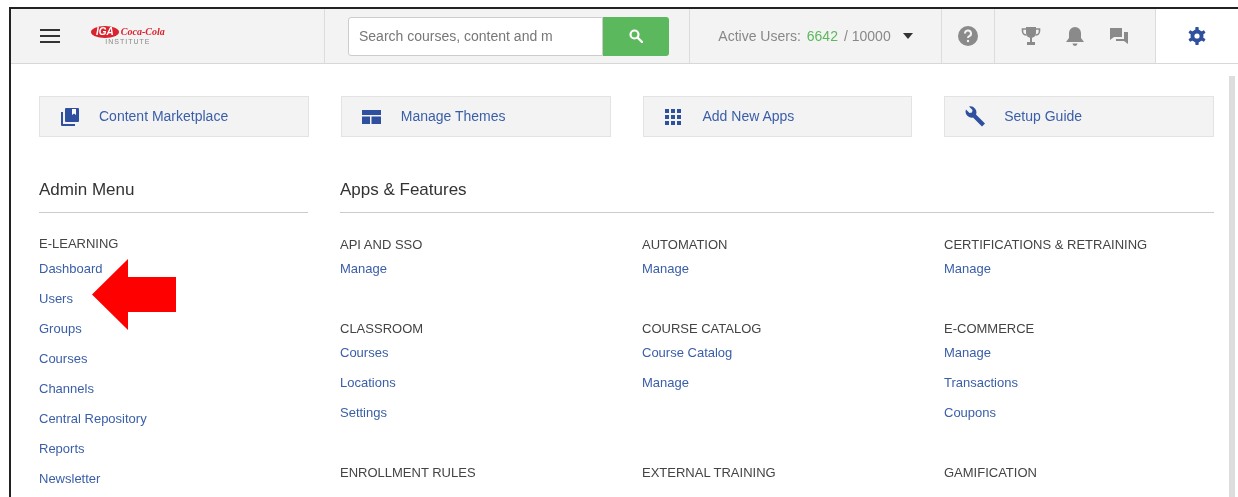 The width and height of the screenshot is (1238, 497). Describe the element at coordinates (1079, 116) in the screenshot. I see `quick-link-button: Setup Guide` at that location.